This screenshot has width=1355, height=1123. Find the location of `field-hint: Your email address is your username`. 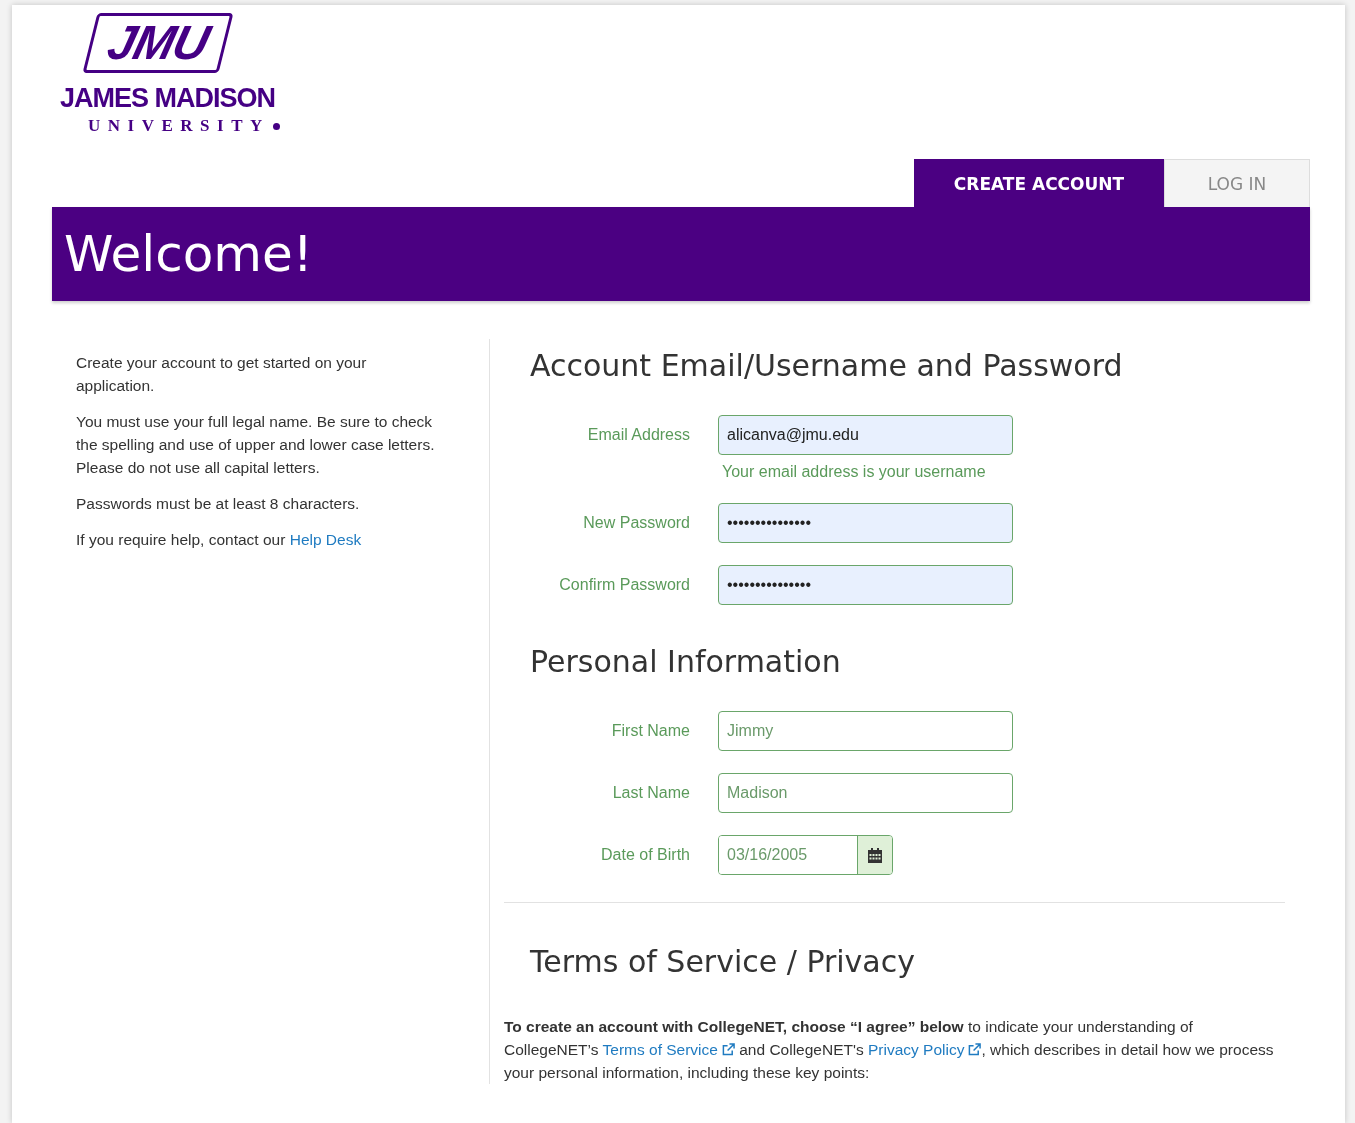

field-hint: Your email address is your username is located at coordinates (854, 472).